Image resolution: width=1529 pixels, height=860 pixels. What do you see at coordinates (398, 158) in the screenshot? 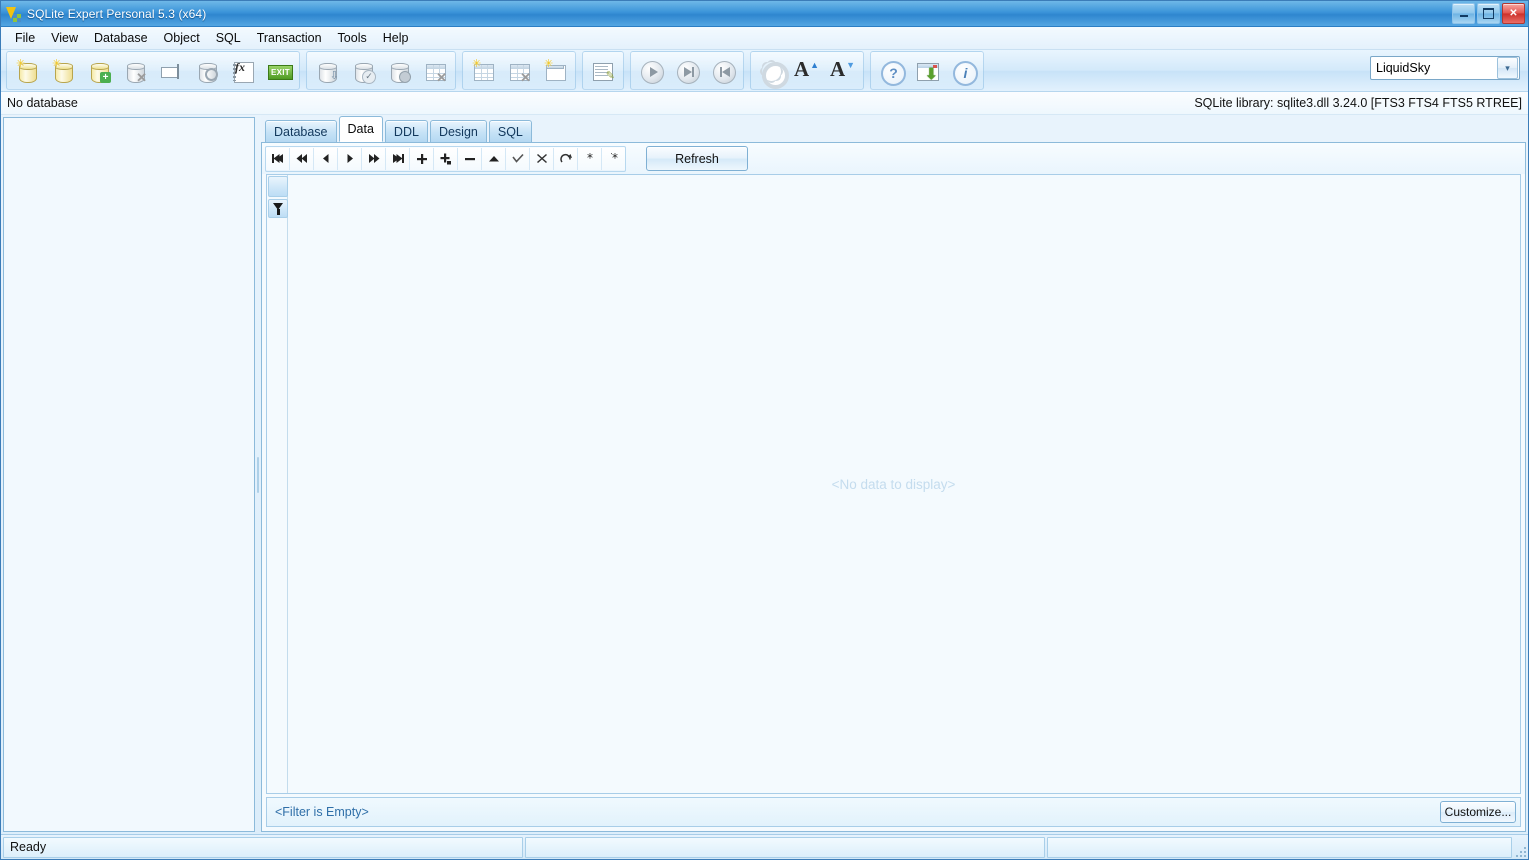
I see `last-record-button` at bounding box center [398, 158].